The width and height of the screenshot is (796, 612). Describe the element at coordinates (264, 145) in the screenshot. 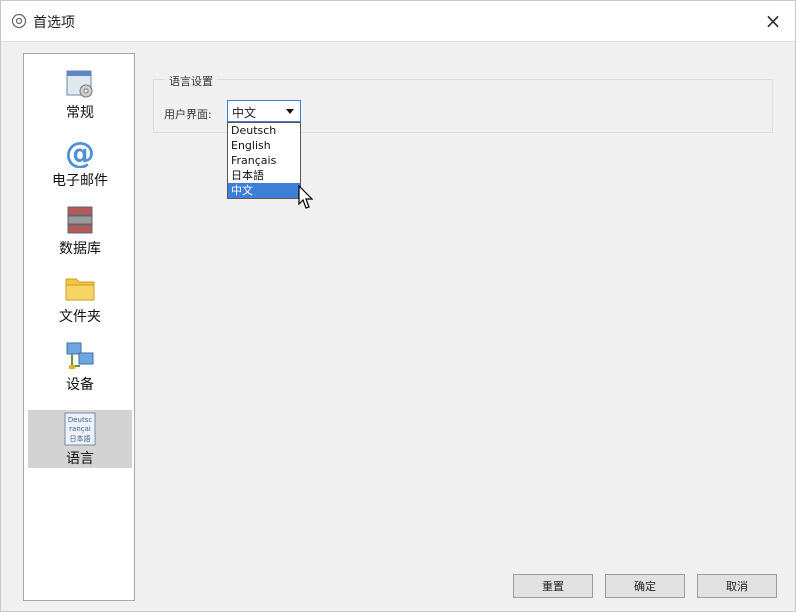

I see `dropdown-option-english: English` at that location.